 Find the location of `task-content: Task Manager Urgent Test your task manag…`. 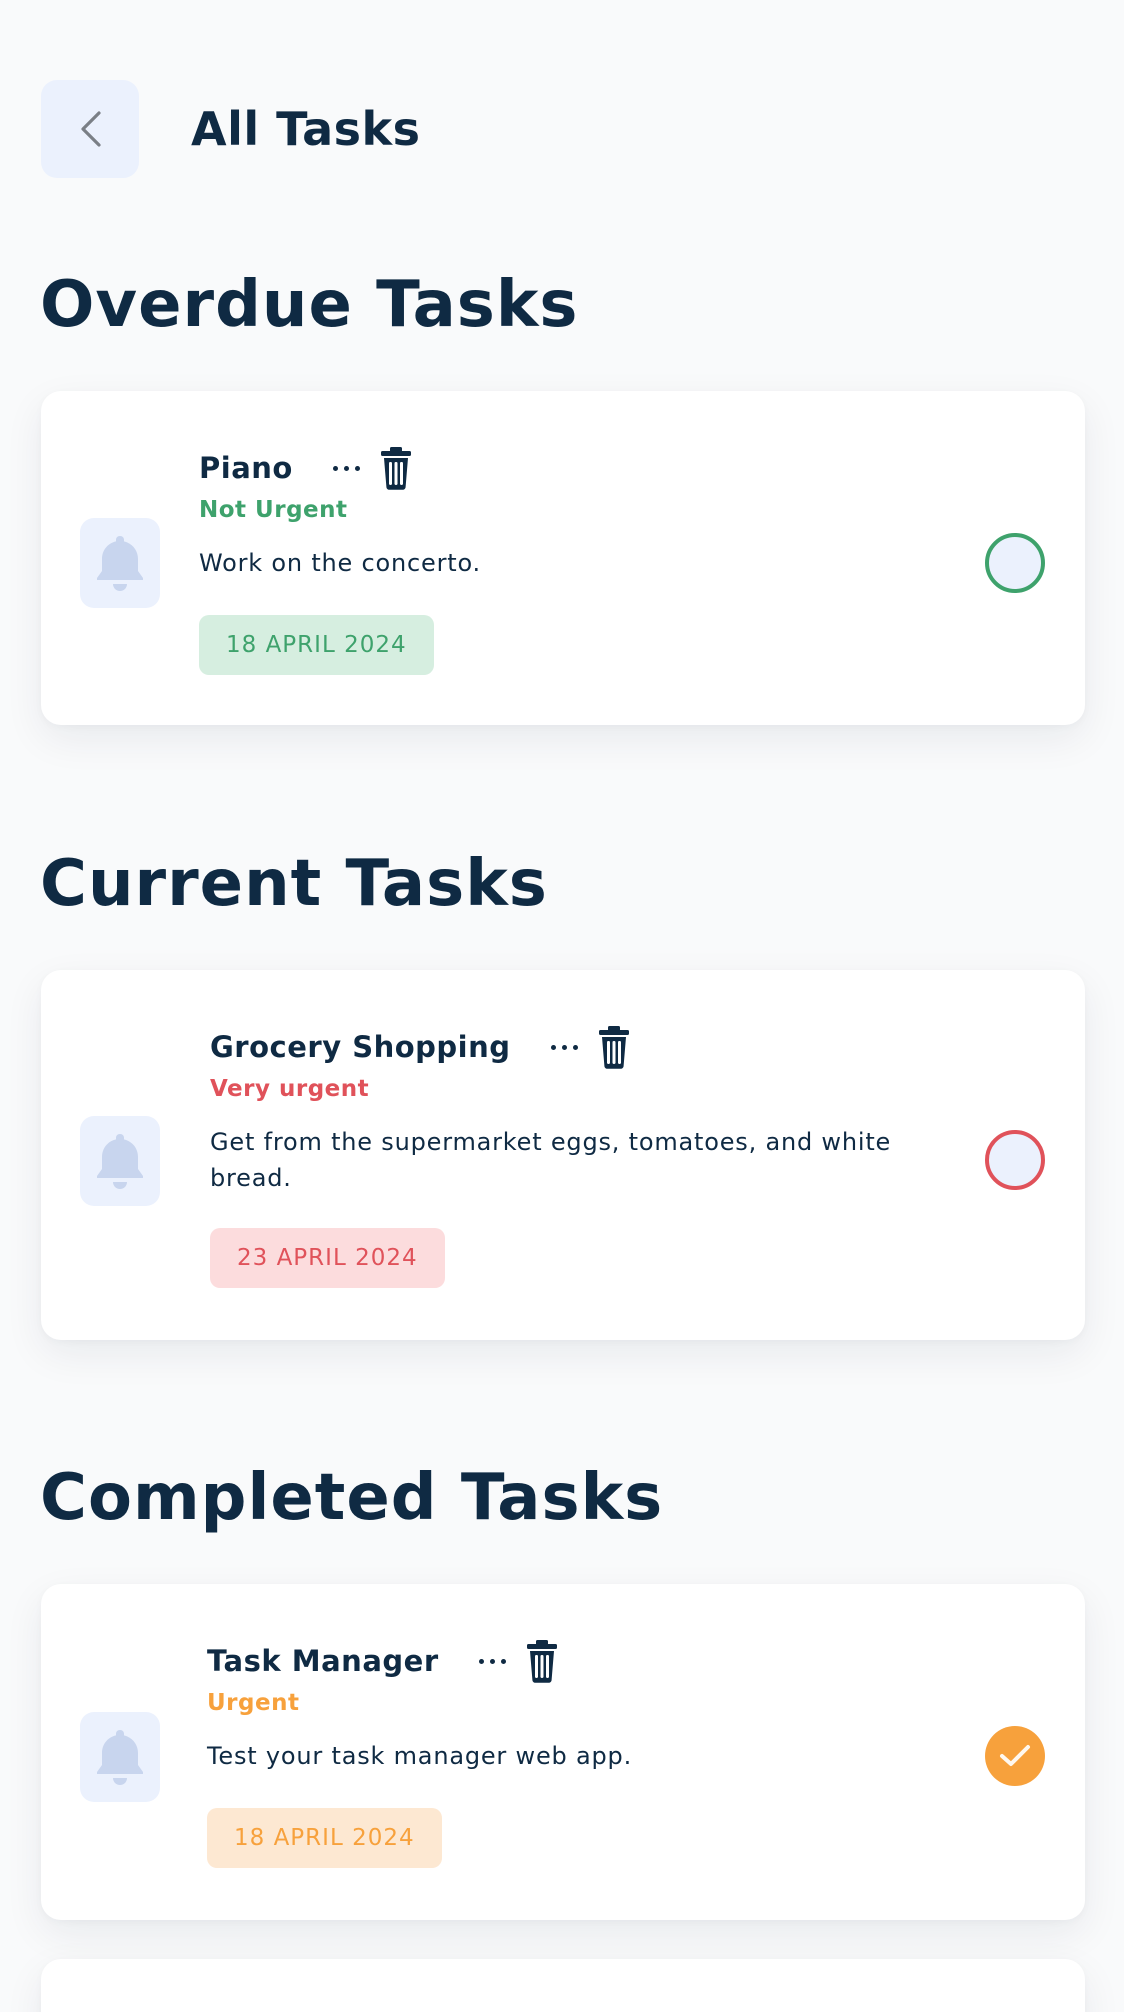

task-content: Task Manager Urgent Test your task manag… is located at coordinates (419, 1752).